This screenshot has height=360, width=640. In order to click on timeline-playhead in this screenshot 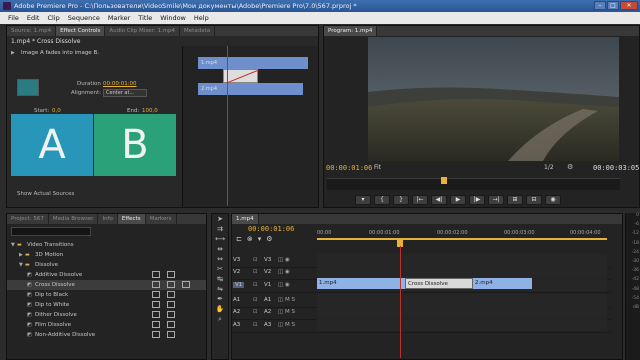, I will do `click(400, 302)`.